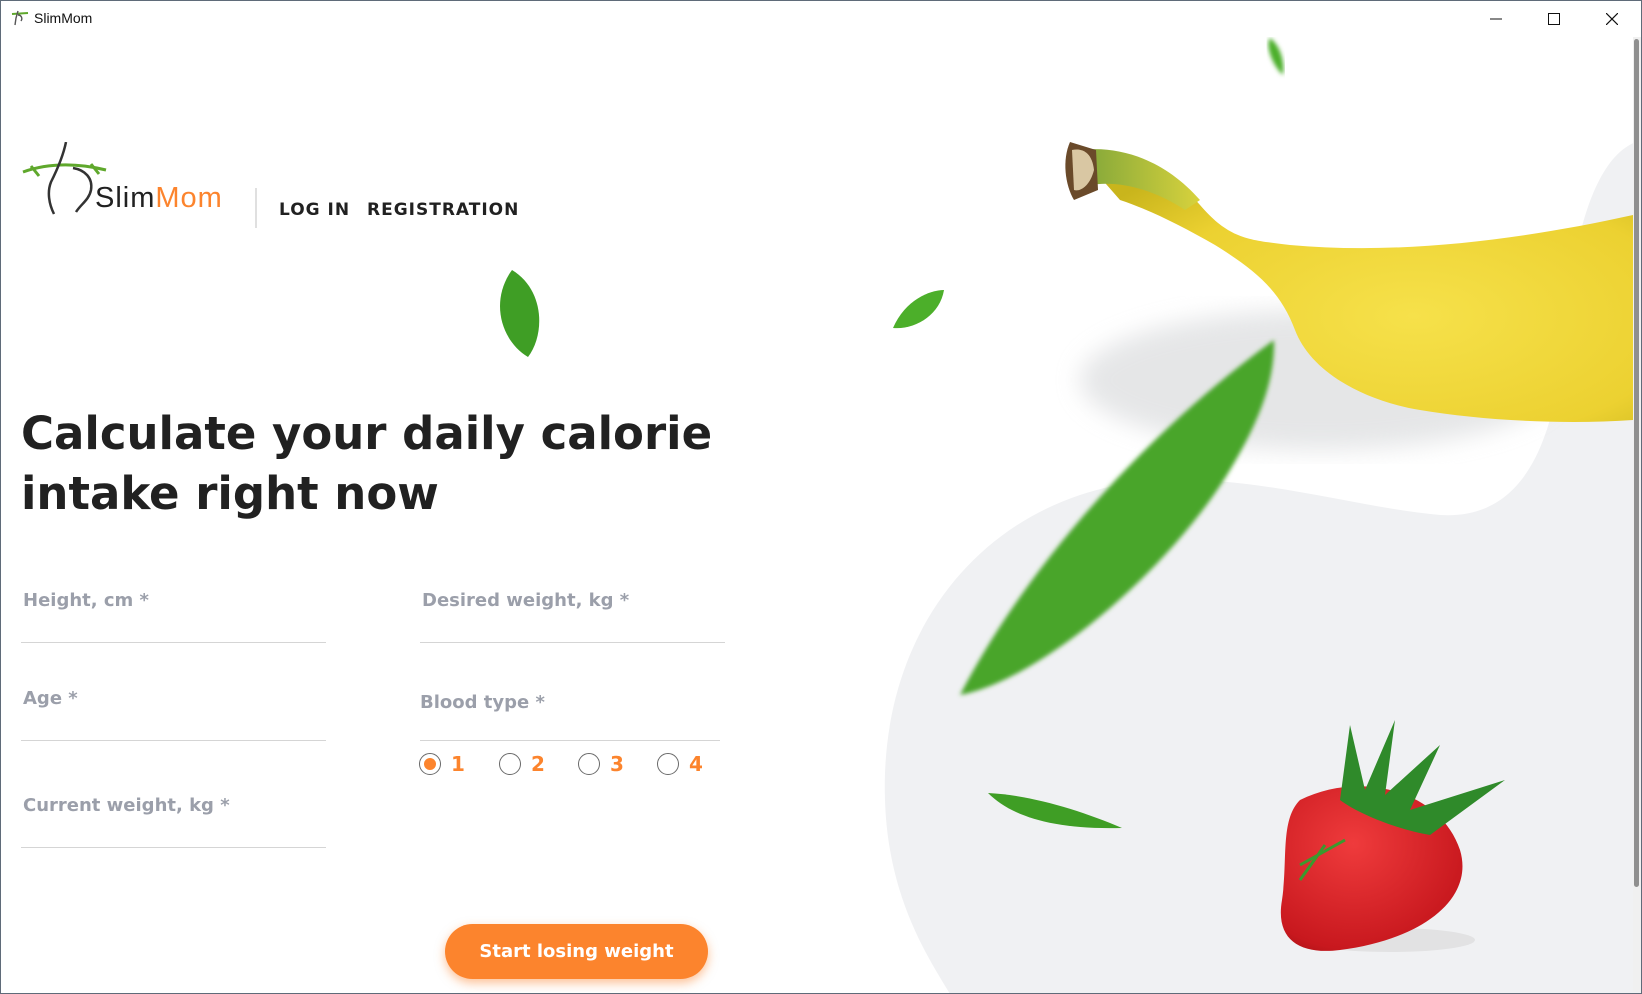 Image resolution: width=1642 pixels, height=994 pixels. What do you see at coordinates (314, 210) in the screenshot?
I see `nav-login-link: LOG IN` at bounding box center [314, 210].